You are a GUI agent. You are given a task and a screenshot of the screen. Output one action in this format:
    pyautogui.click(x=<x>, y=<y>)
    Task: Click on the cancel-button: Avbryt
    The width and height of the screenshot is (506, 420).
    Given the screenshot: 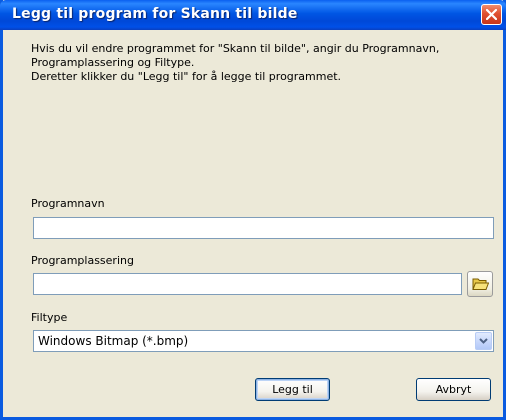 What is the action you would take?
    pyautogui.click(x=453, y=389)
    